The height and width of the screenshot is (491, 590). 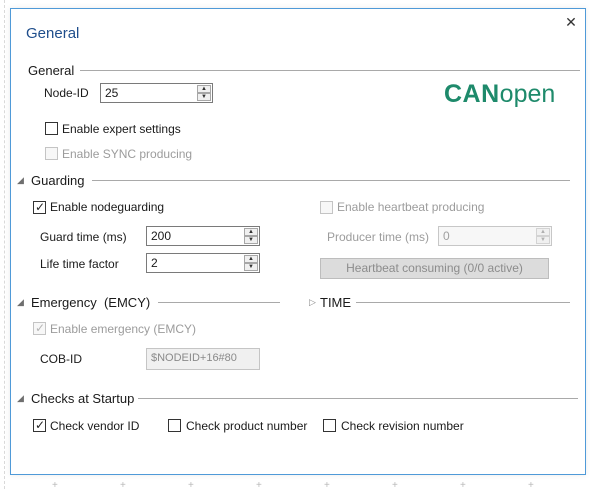 What do you see at coordinates (571, 22) in the screenshot?
I see `close-button: ✕` at bounding box center [571, 22].